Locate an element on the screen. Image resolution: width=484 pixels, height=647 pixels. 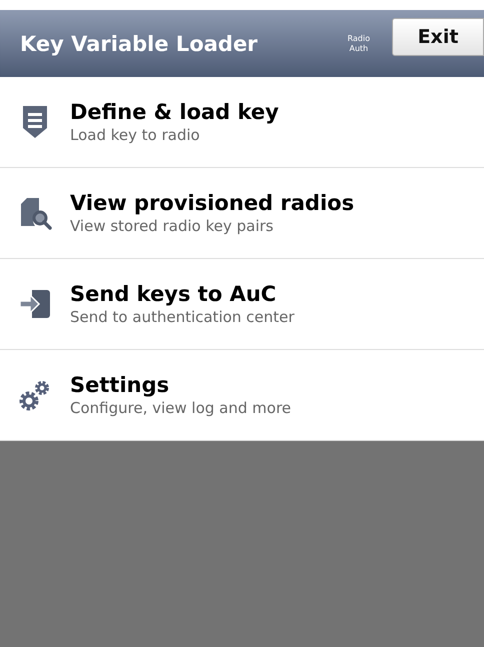
menu-item: View provisioned radios View stored radio key pairs is located at coordinates (242, 213).